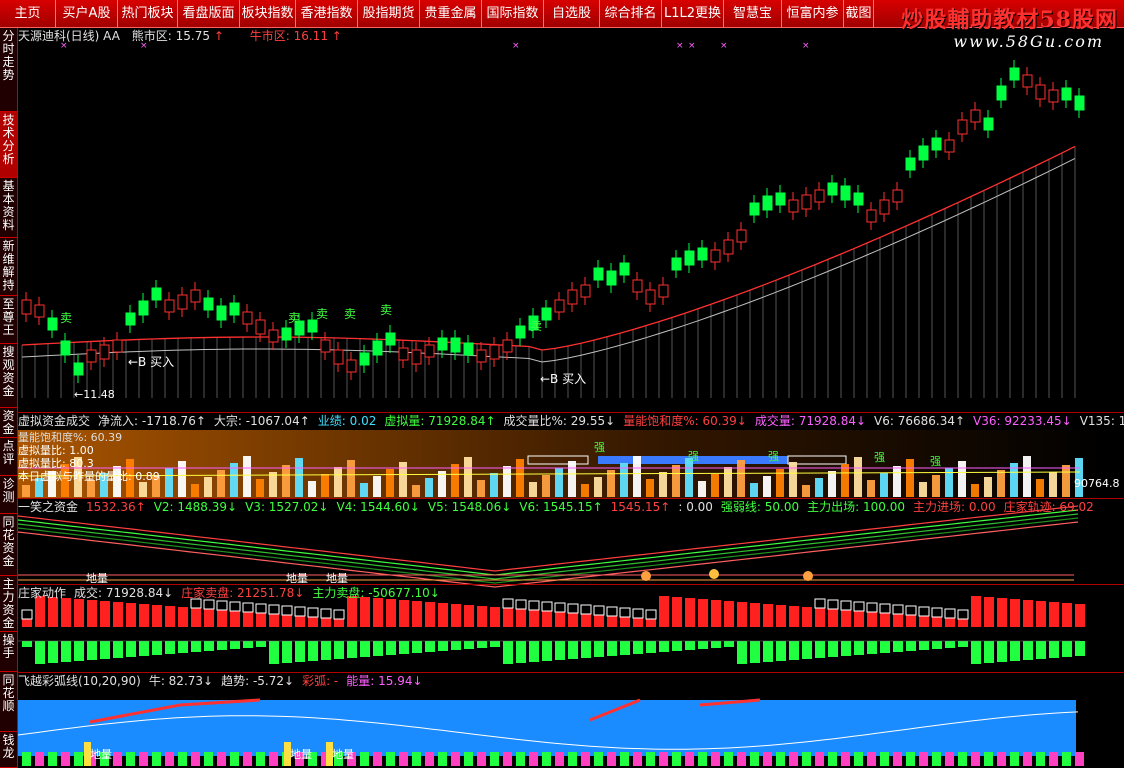 The image size is (1124, 768). Describe the element at coordinates (1097, 483) in the screenshot. I see `volume-right-value: 90764.8` at that location.